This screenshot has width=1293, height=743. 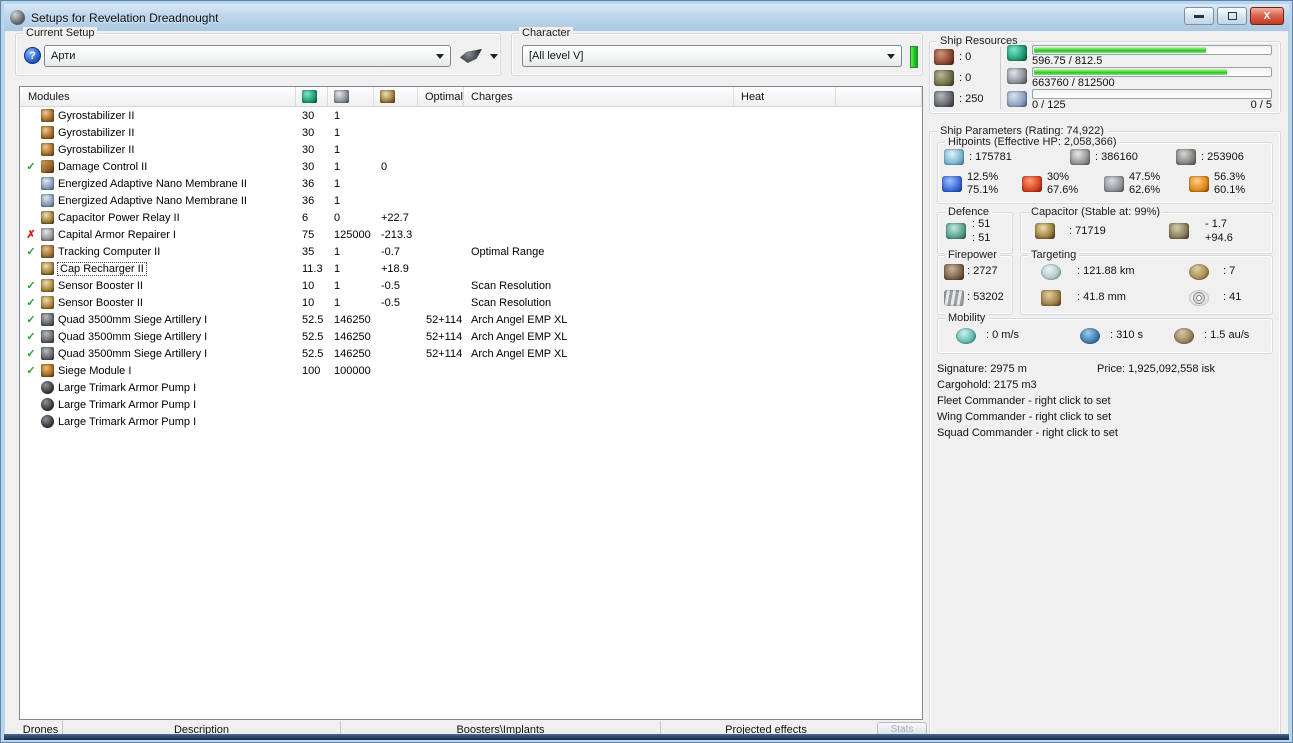 I want to click on column-header-charges: Charges, so click(x=599, y=96).